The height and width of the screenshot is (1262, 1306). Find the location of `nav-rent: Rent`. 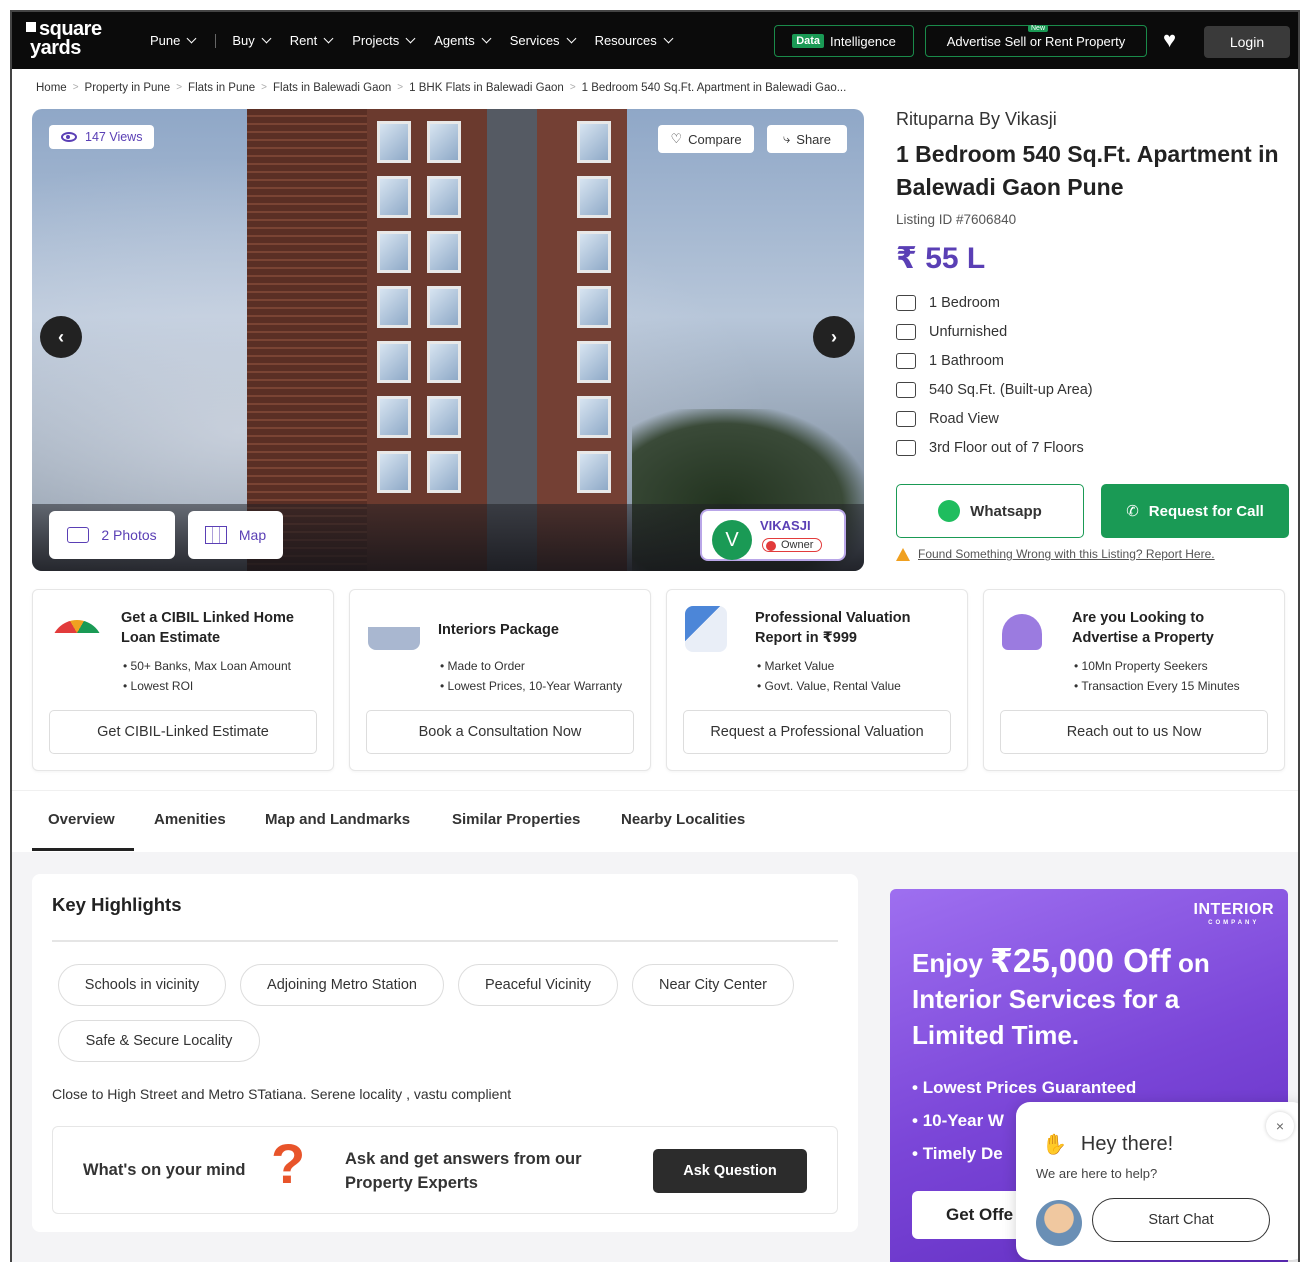

nav-rent: Rent is located at coordinates (312, 40).